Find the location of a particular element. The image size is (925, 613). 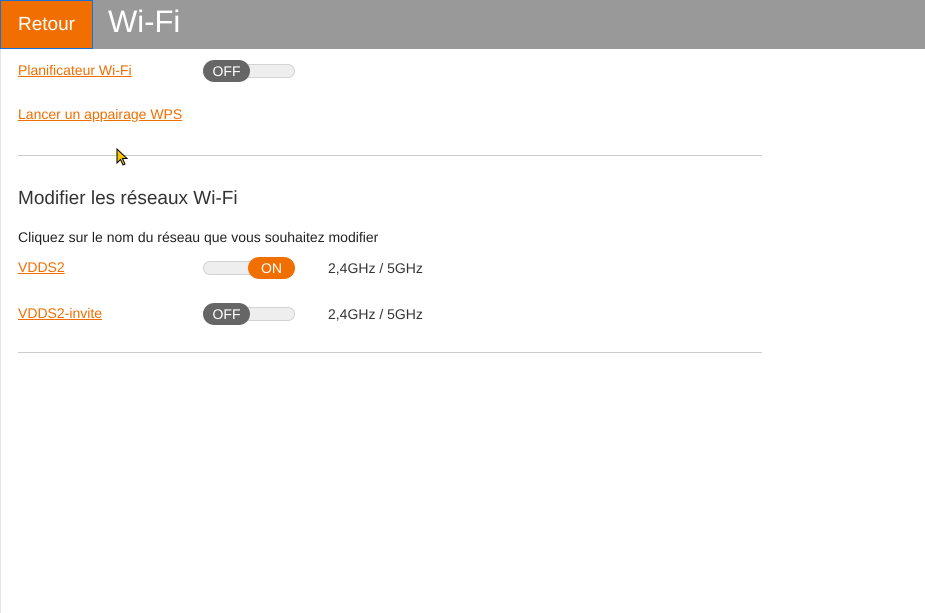

option-link: Lancer un appairage WPS is located at coordinates (100, 114).